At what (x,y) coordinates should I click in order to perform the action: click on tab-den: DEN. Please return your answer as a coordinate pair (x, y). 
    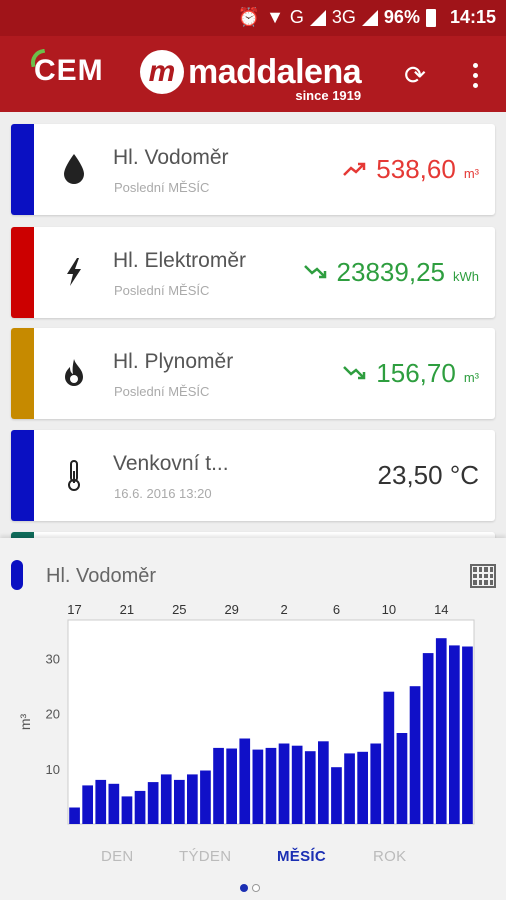
    Looking at the image, I should click on (117, 856).